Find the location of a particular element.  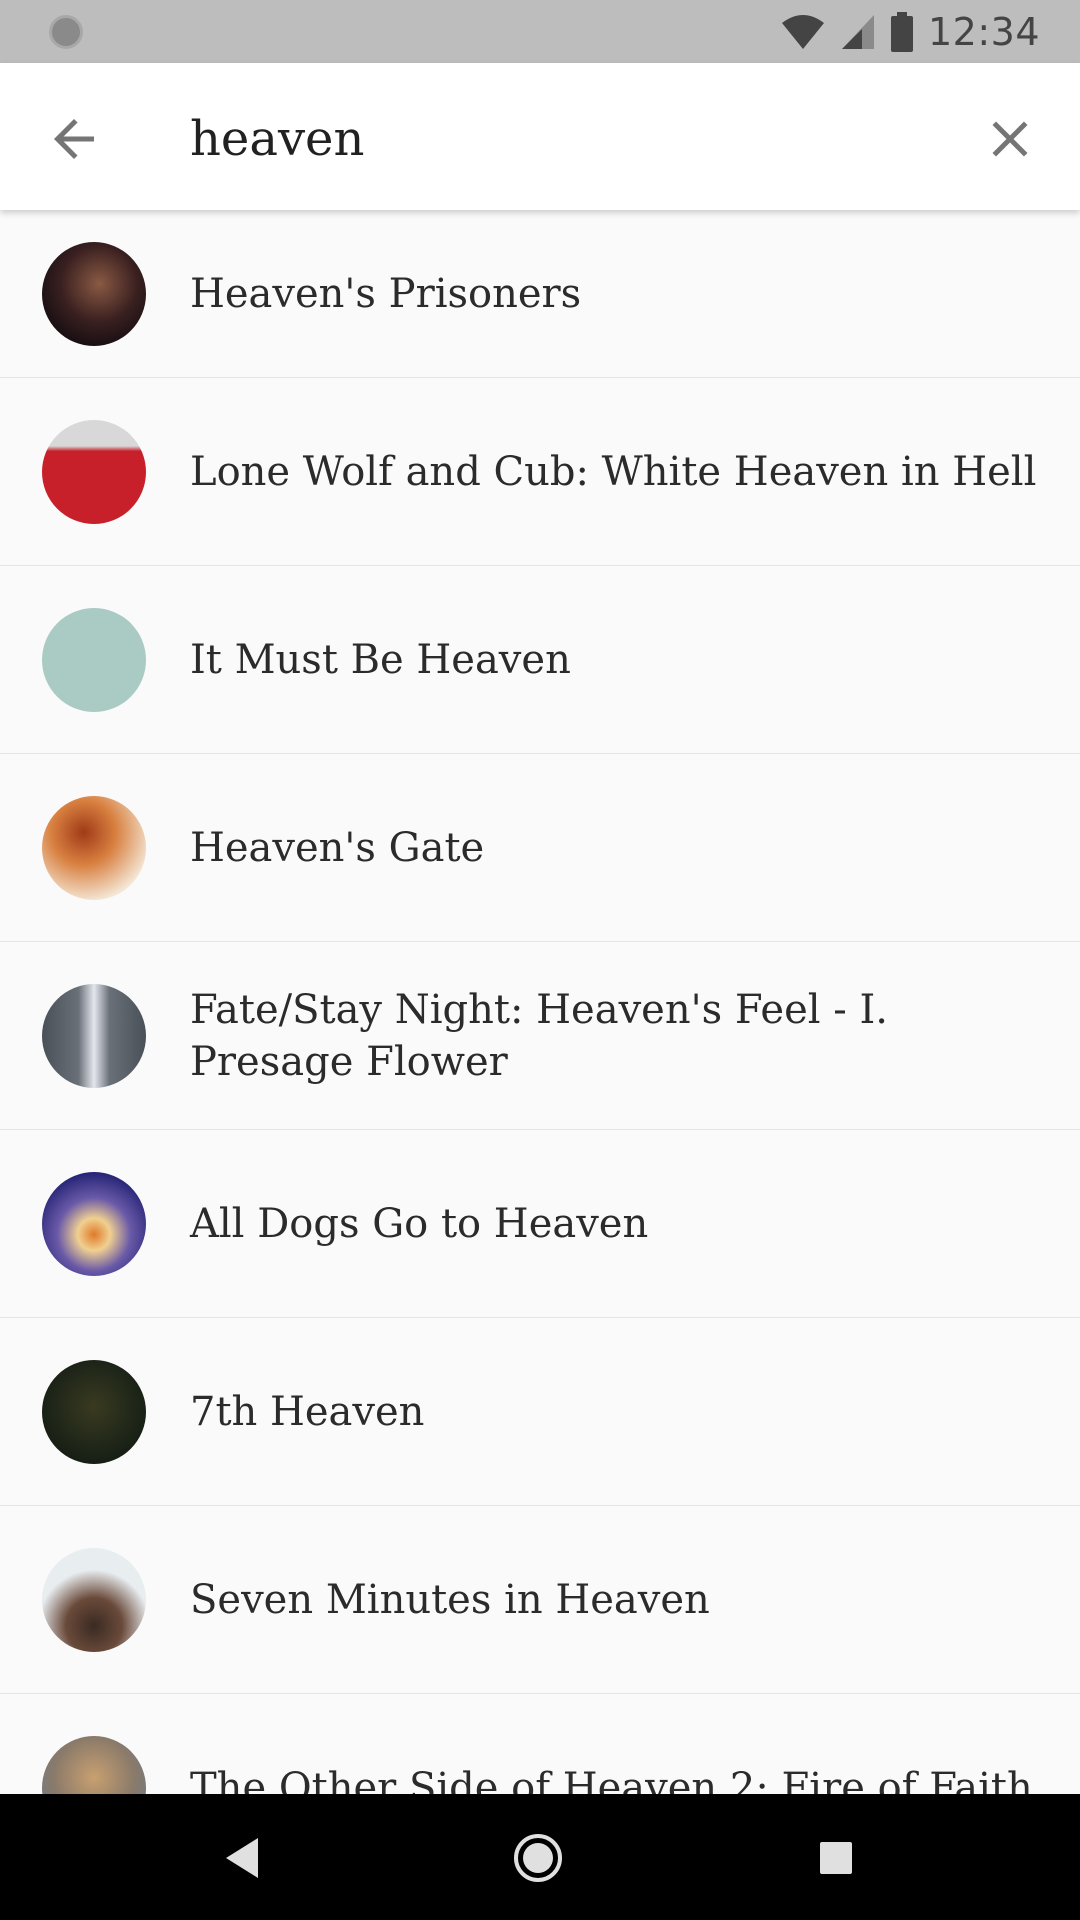

back-button is located at coordinates (74, 139).